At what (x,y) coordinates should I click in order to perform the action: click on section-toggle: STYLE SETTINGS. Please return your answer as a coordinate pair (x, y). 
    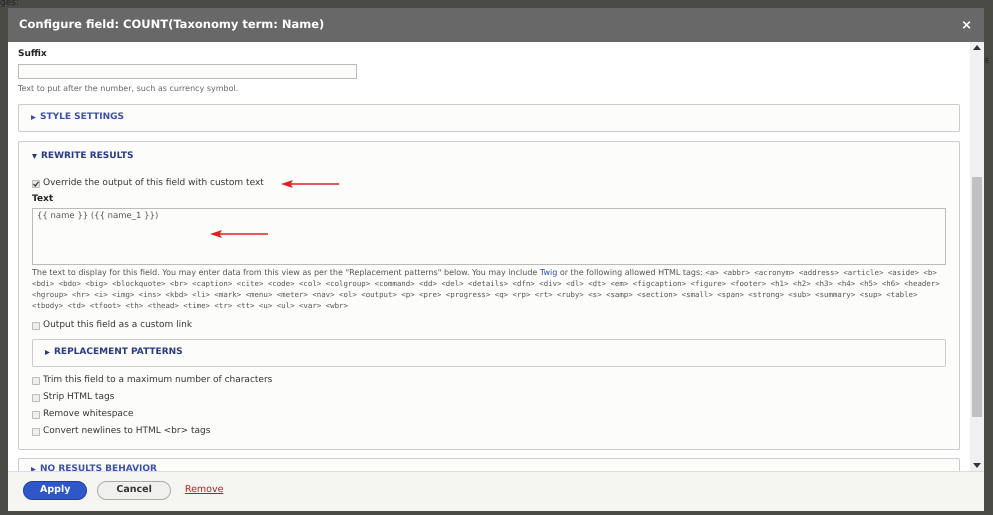
    Looking at the image, I should click on (77, 117).